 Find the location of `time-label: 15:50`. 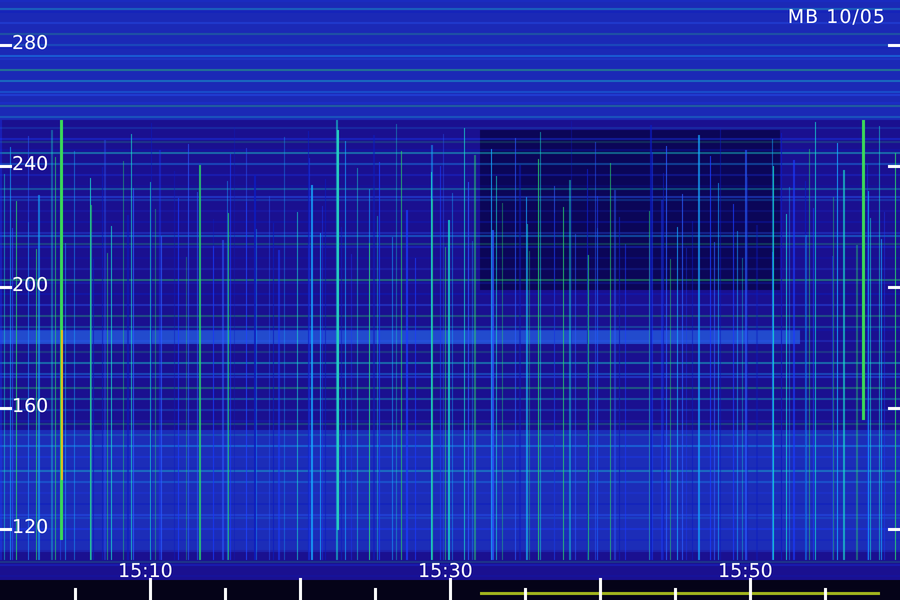

time-label: 15:50 is located at coordinates (745, 571).